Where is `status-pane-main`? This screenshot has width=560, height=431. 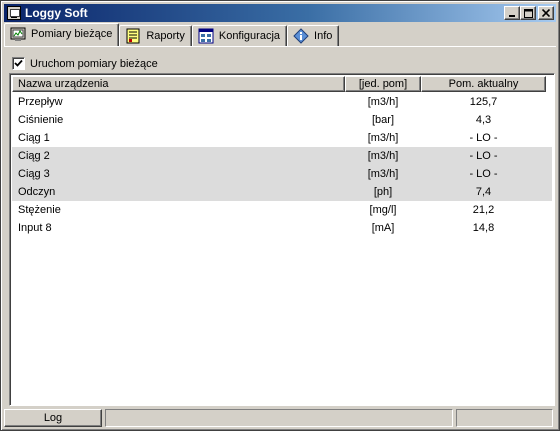
status-pane-main is located at coordinates (279, 418).